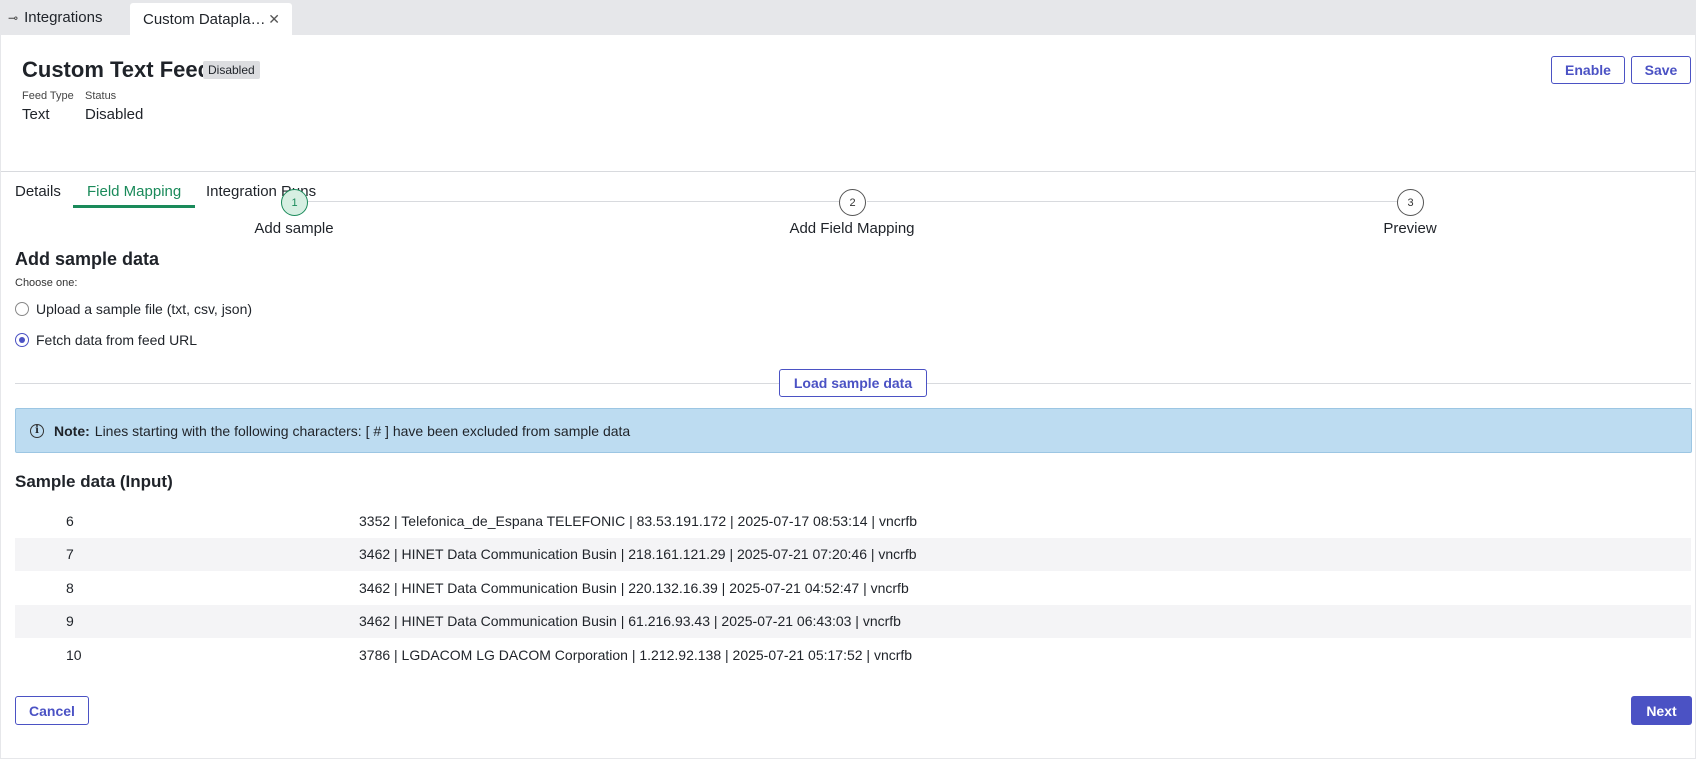  What do you see at coordinates (1588, 70) in the screenshot?
I see `enable-button: Enable` at bounding box center [1588, 70].